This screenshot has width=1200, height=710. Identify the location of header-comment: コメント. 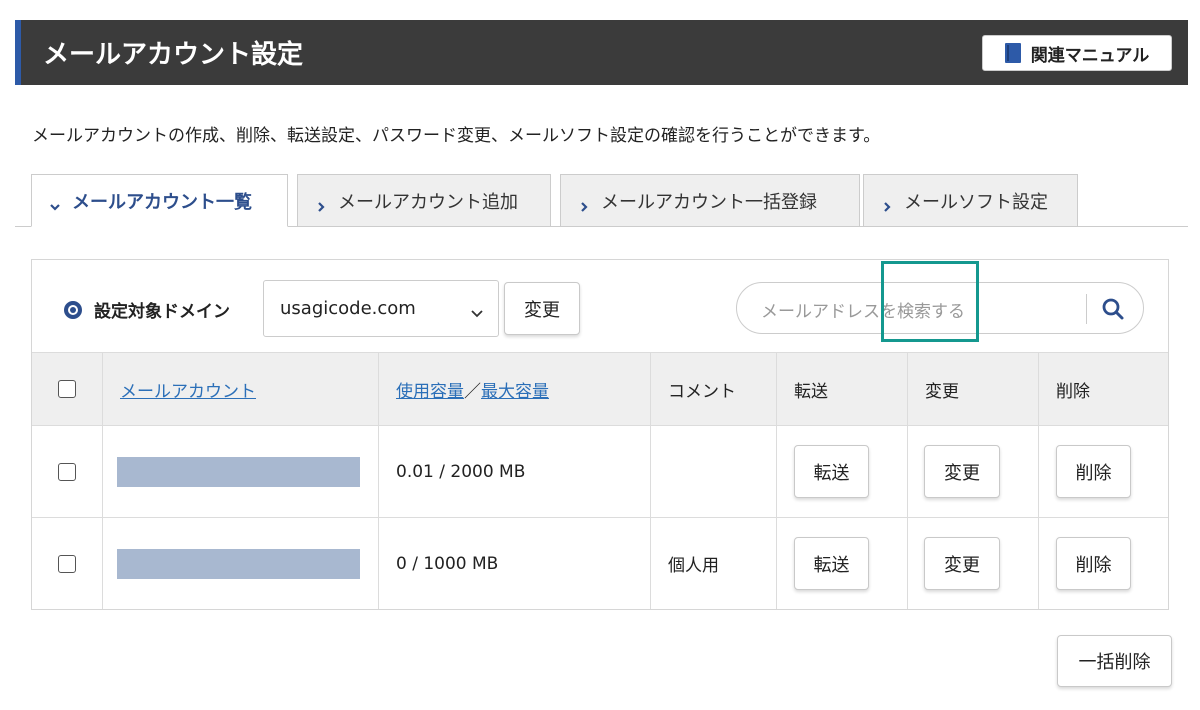
(702, 391).